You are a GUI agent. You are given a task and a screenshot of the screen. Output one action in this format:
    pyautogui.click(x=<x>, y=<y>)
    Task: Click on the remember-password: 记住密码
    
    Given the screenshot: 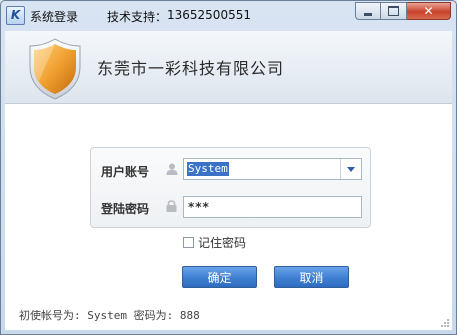 What is the action you would take?
    pyautogui.click(x=214, y=242)
    